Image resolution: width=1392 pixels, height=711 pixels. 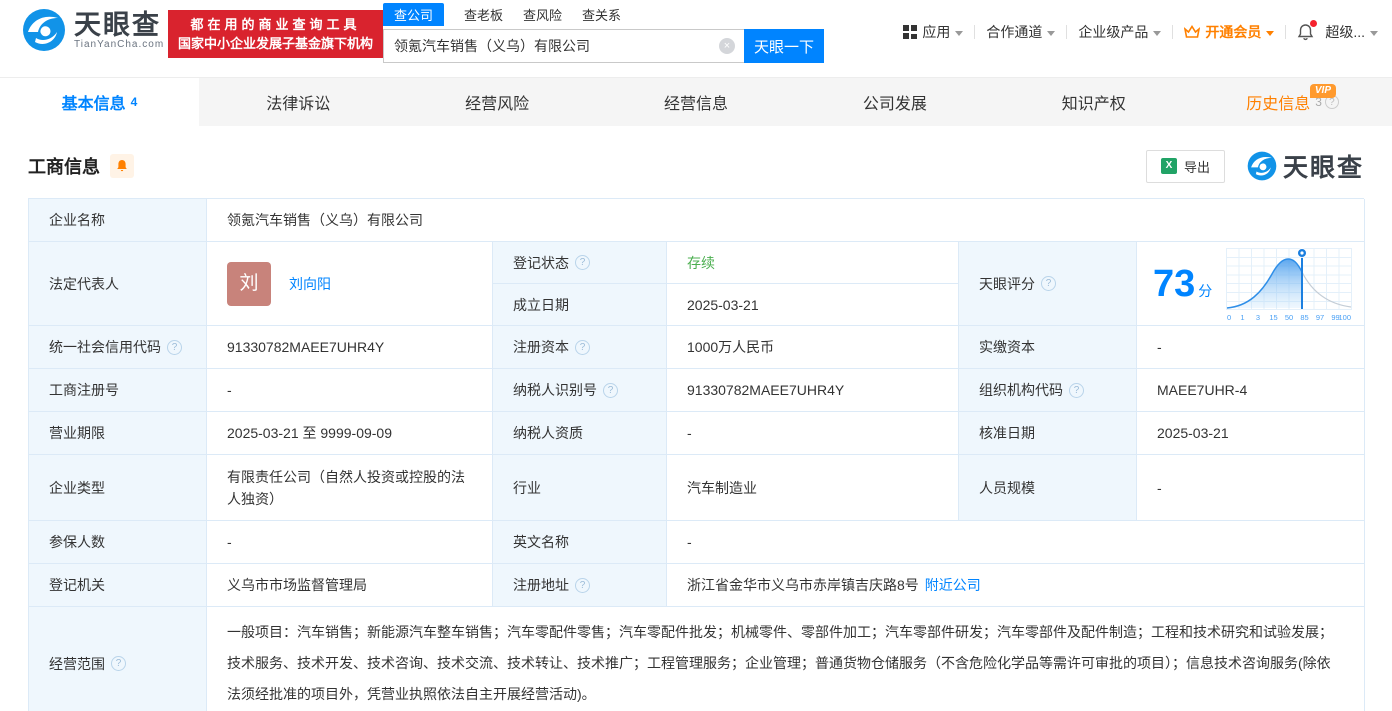 What do you see at coordinates (723, 304) in the screenshot?
I see `est-date-text: 2025-03-21` at bounding box center [723, 304].